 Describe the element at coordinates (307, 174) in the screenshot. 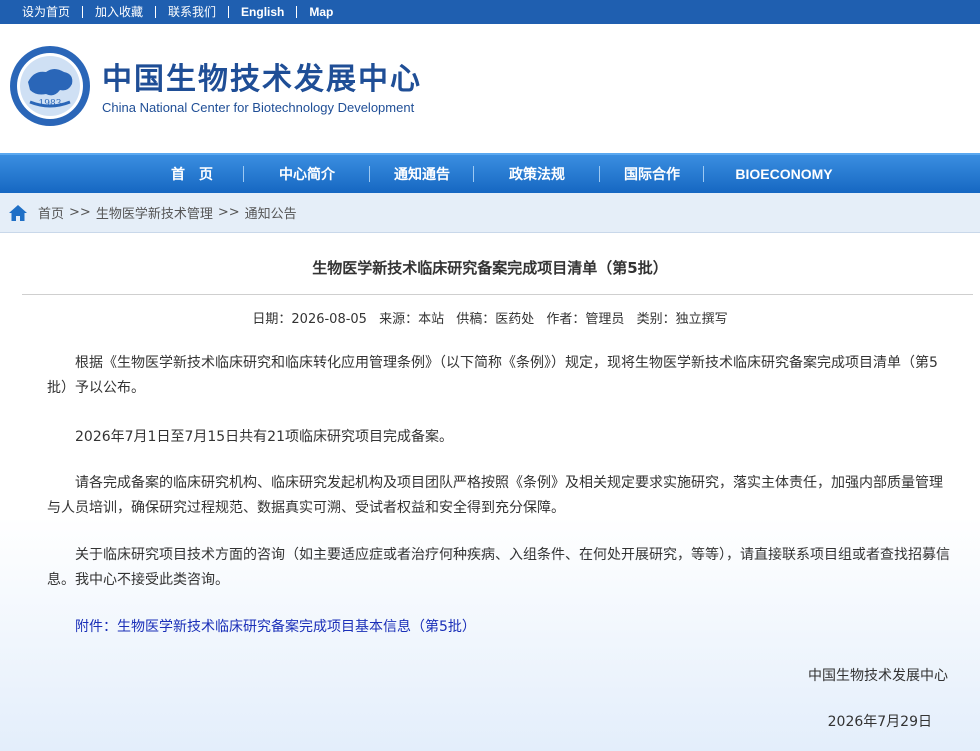

I see `nav-about: 中心简介` at that location.